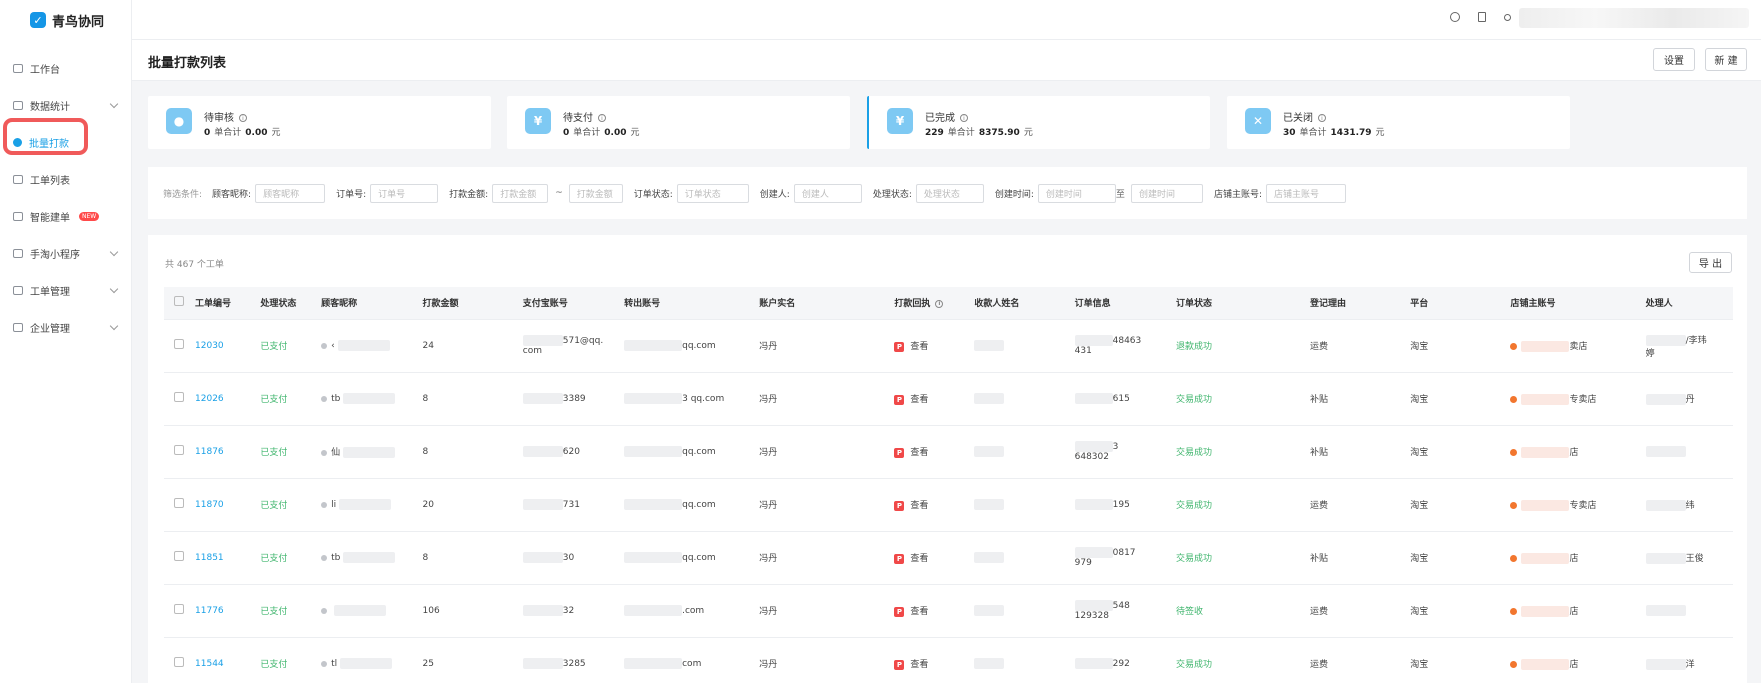 The image size is (1761, 683). What do you see at coordinates (571, 452) in the screenshot?
I see `alipay-text: 620` at bounding box center [571, 452].